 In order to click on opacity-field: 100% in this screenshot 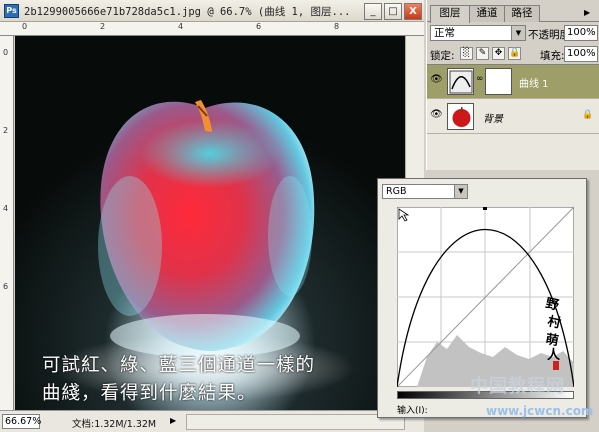, I will do `click(581, 33)`.